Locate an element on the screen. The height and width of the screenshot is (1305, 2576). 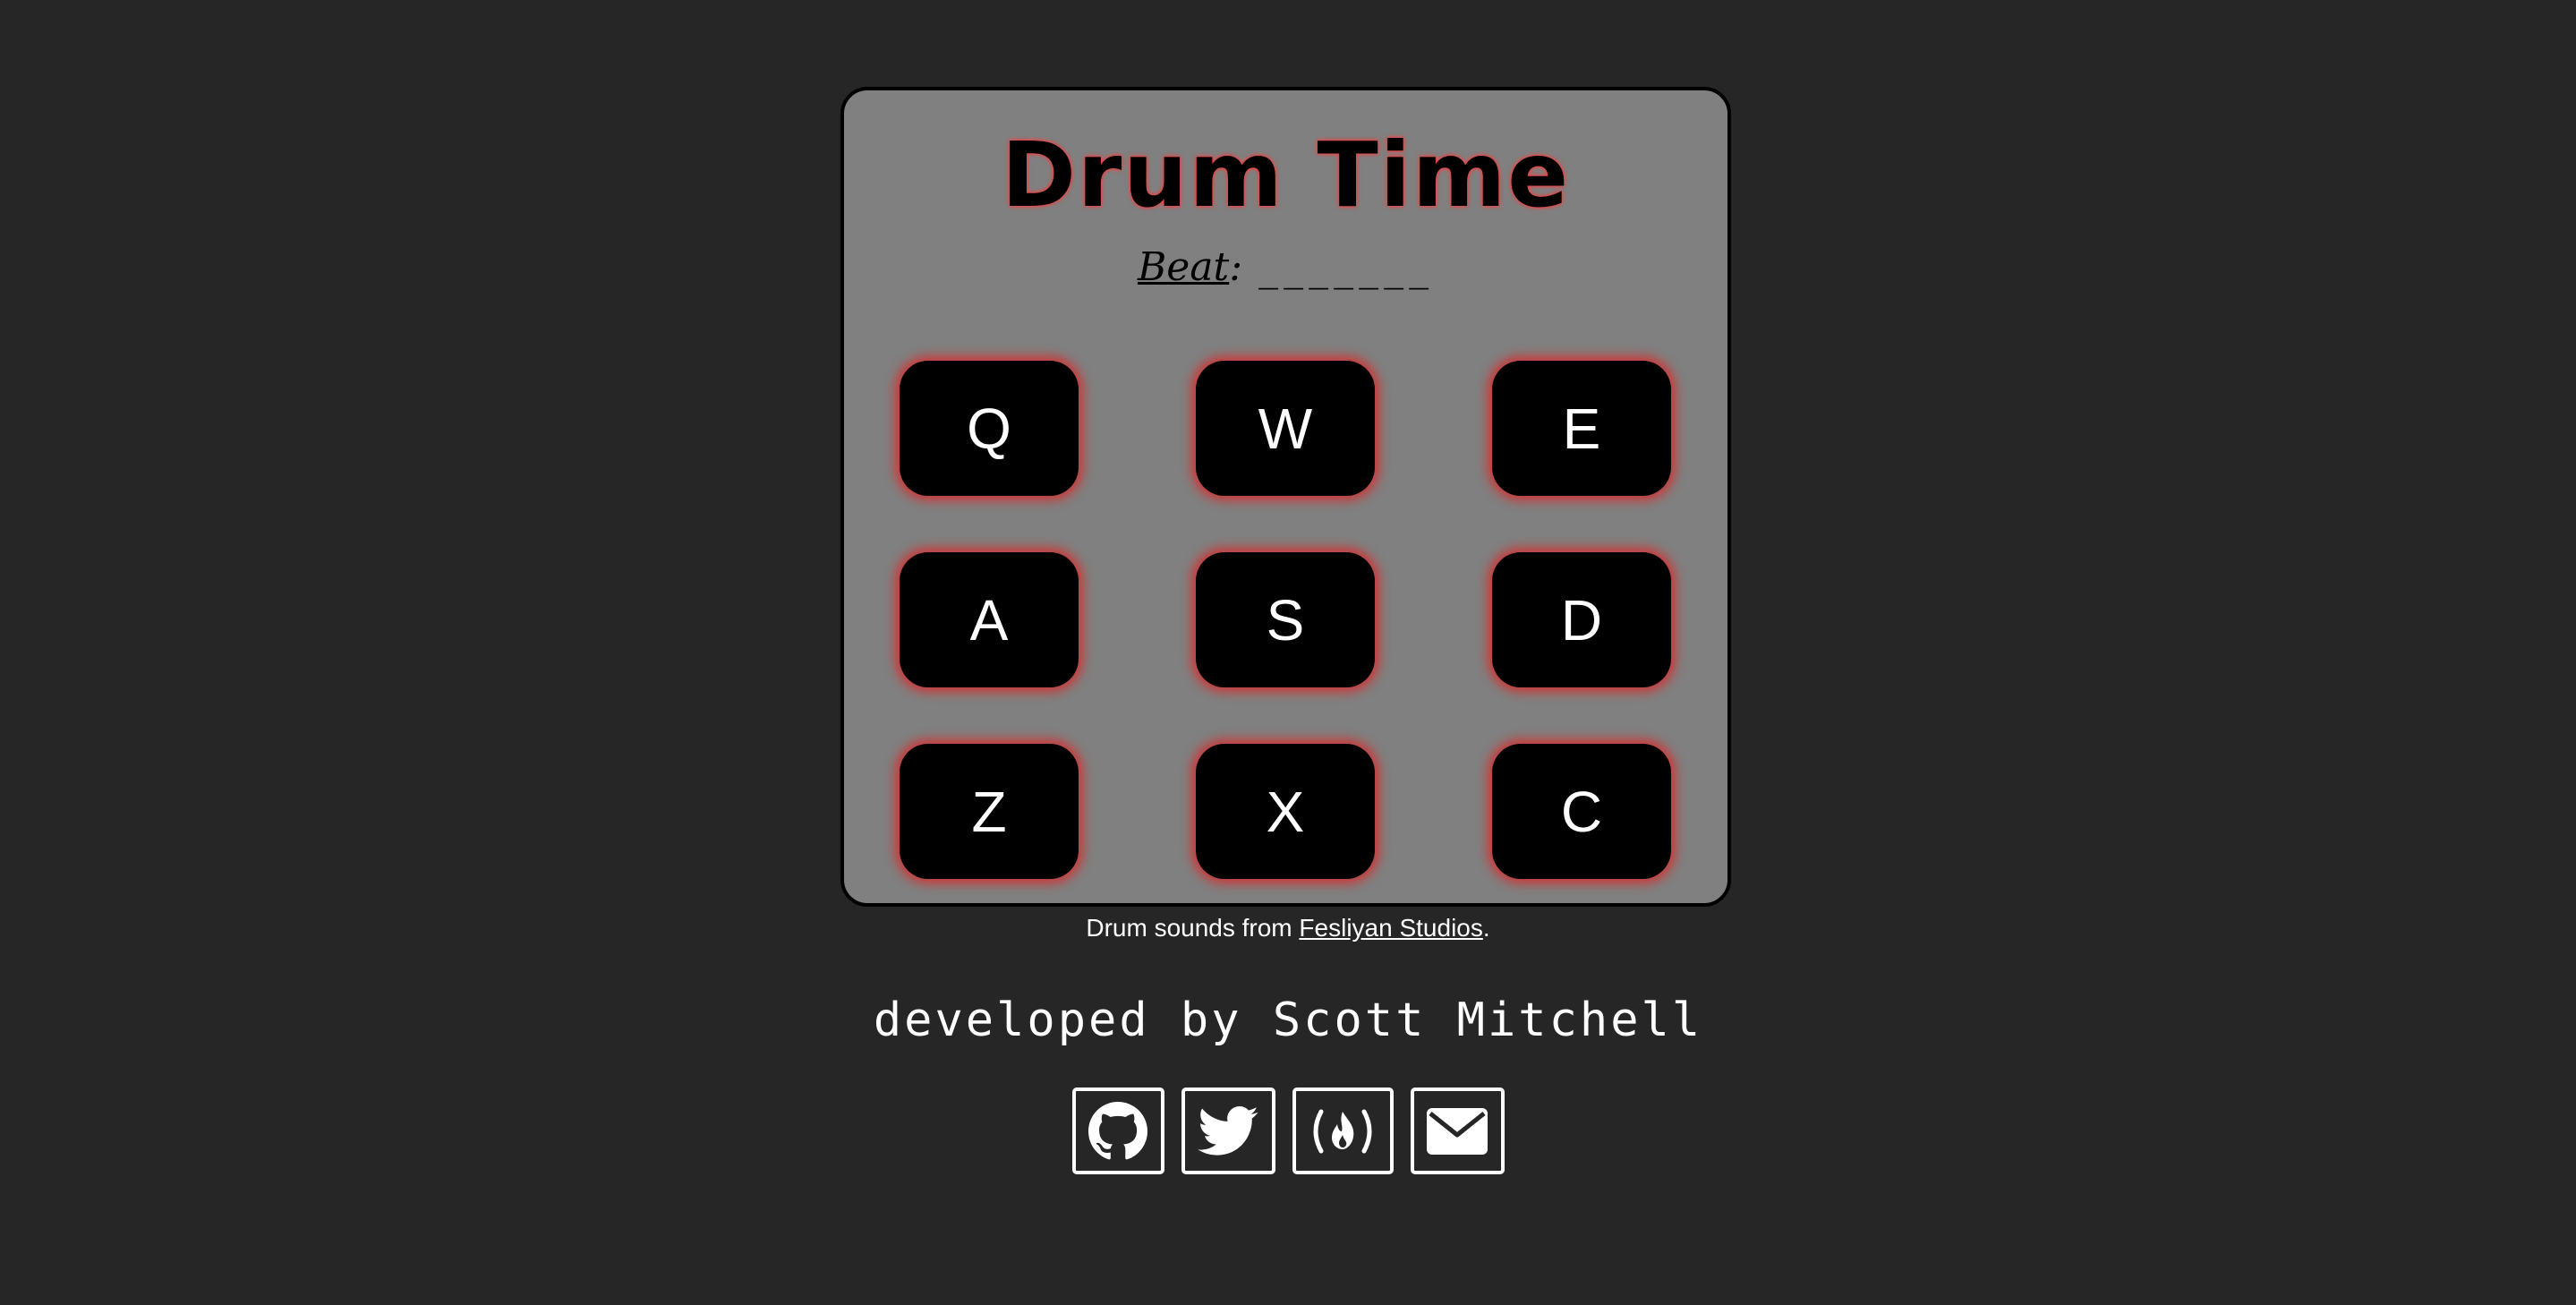
freecodecamp-link is located at coordinates (1343, 1131).